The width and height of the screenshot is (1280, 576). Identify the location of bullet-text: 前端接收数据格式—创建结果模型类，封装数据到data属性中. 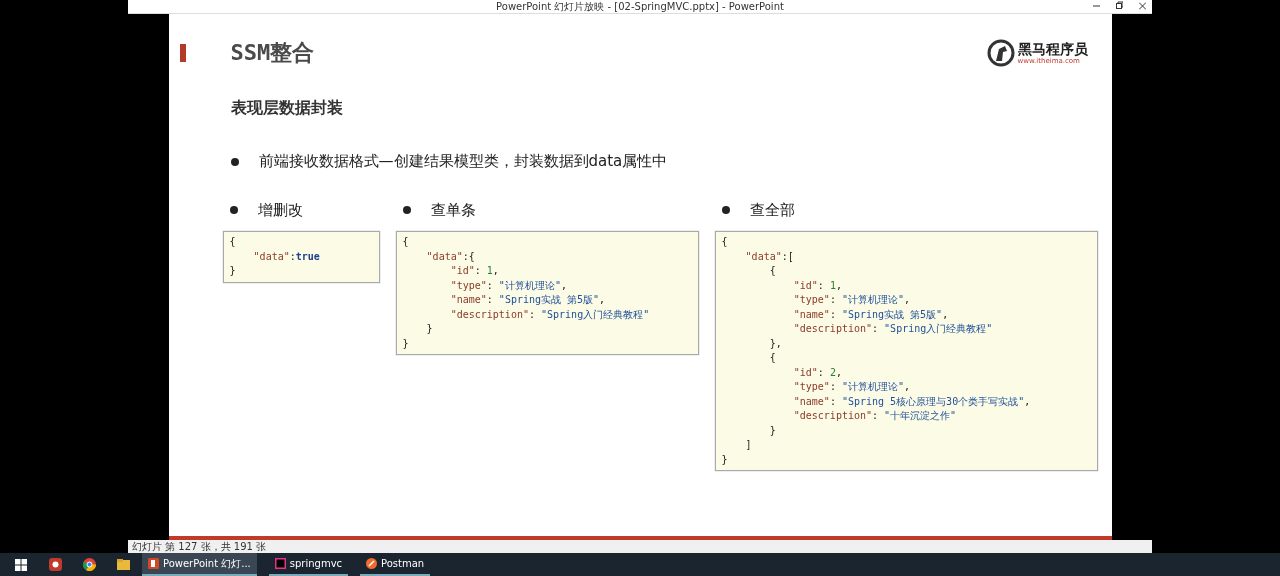
(463, 161).